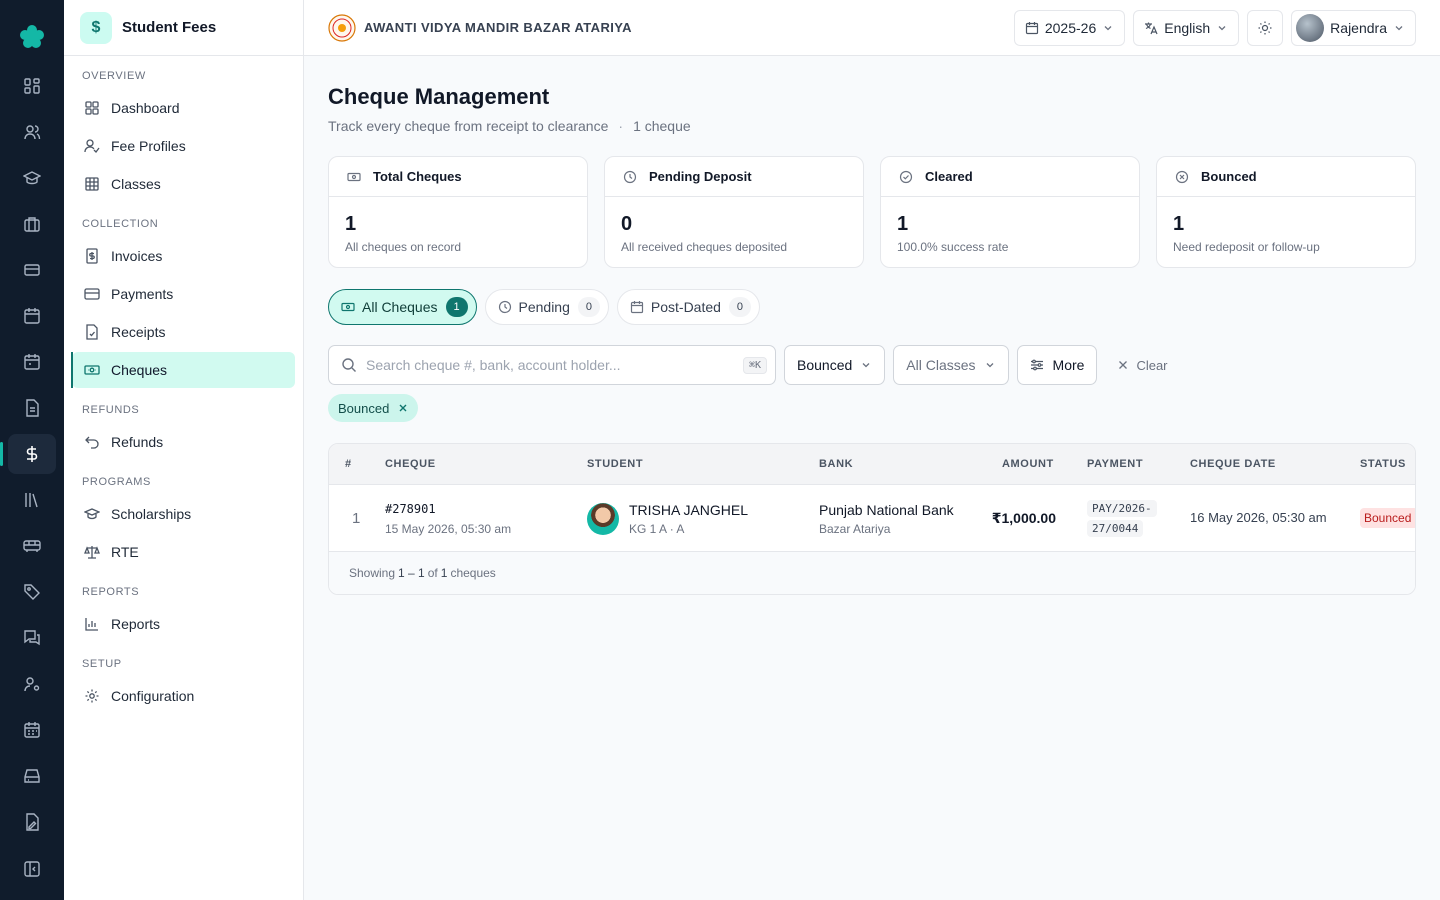  I want to click on stat-card-cleared: Cleared 1 100.0% success rate, so click(1010, 212).